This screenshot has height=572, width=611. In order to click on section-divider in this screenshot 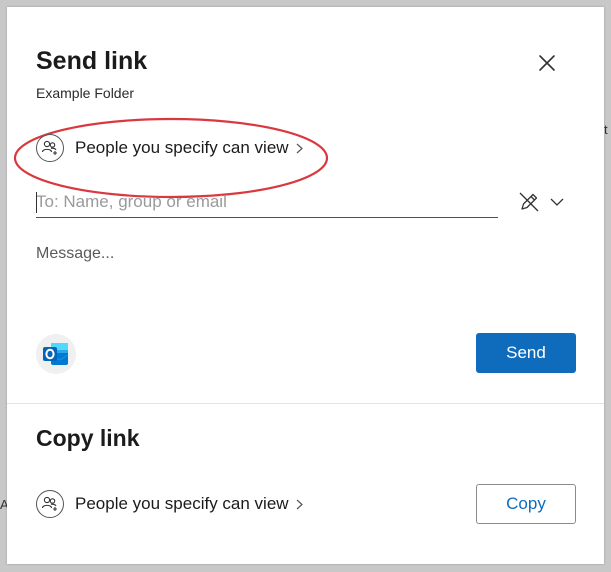, I will do `click(305, 403)`.